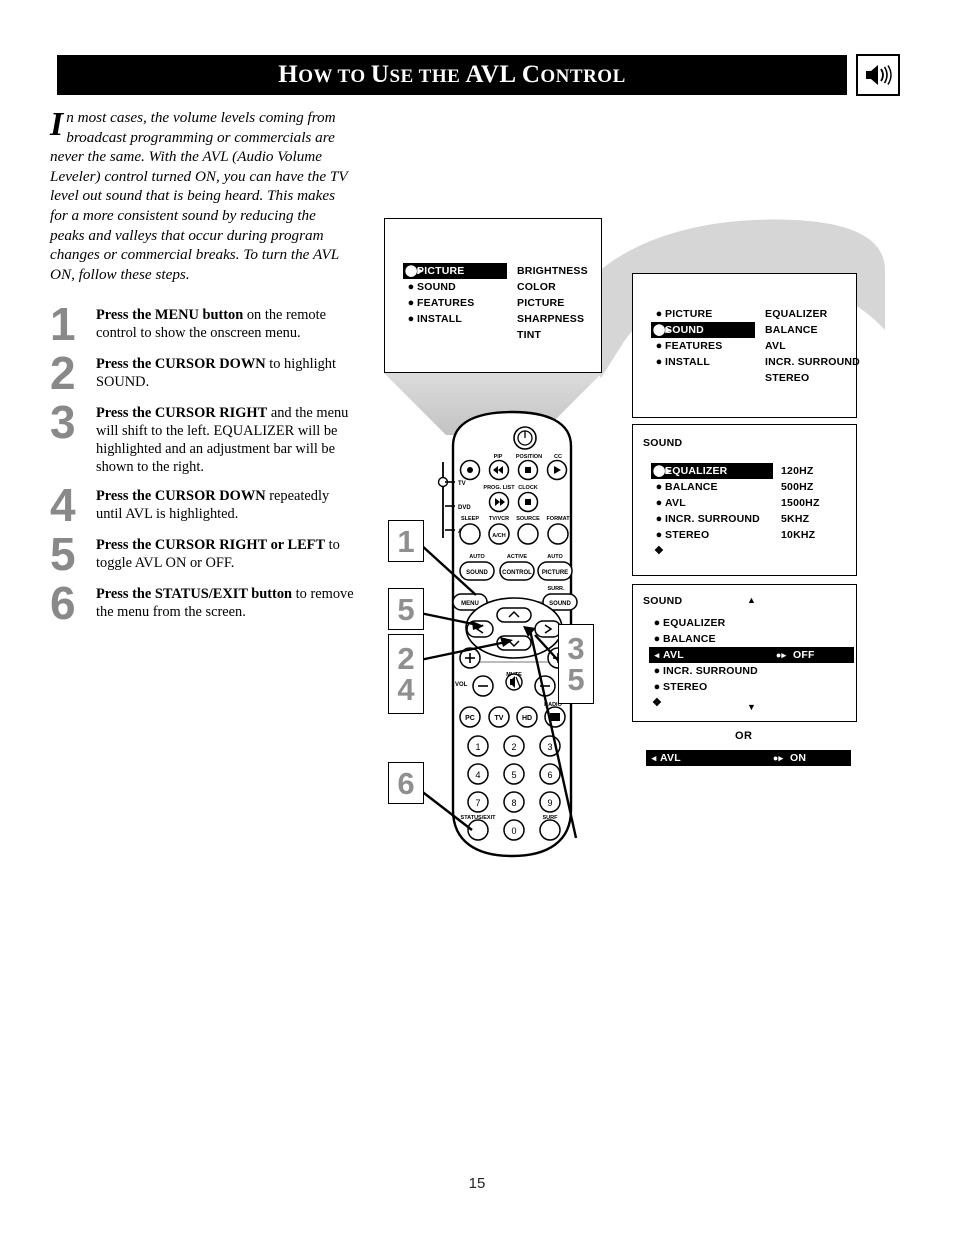  Describe the element at coordinates (687, 535) in the screenshot. I see `osd-item-label: STEREO` at that location.